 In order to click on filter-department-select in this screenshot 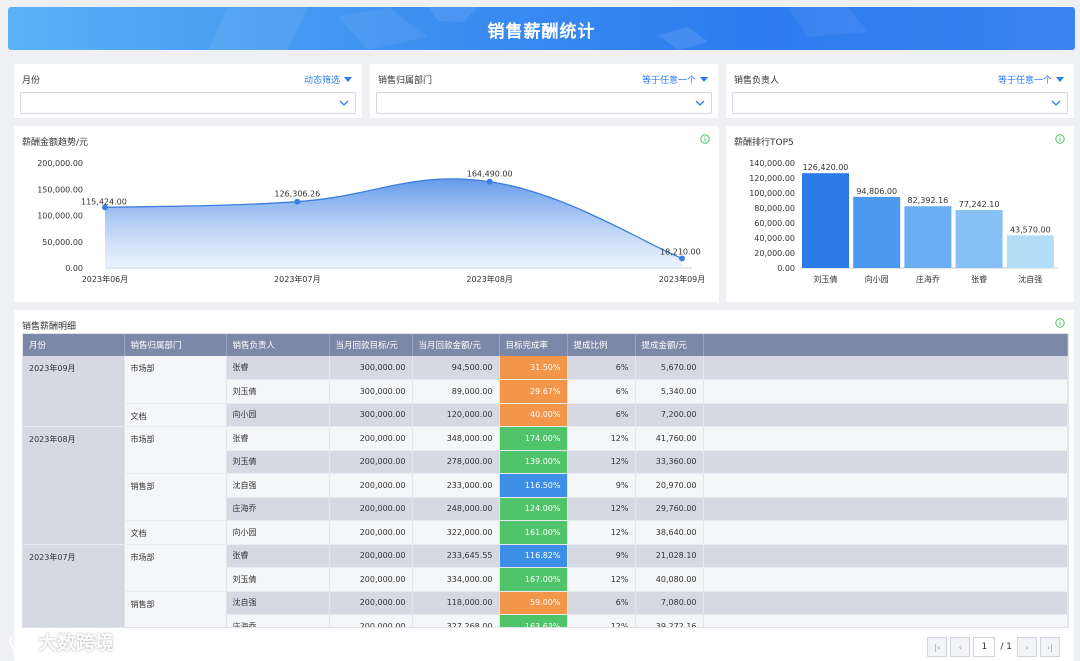, I will do `click(544, 103)`.